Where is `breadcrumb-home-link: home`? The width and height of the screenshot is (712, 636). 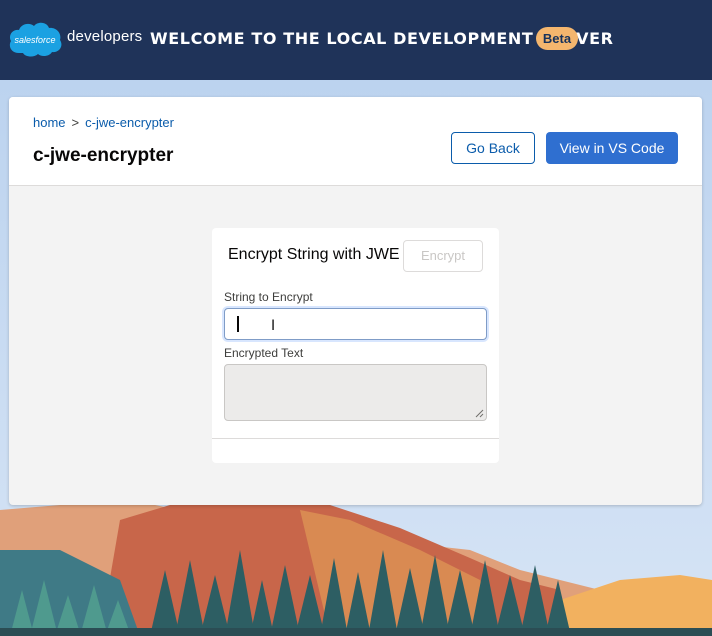
breadcrumb-home-link: home is located at coordinates (49, 122).